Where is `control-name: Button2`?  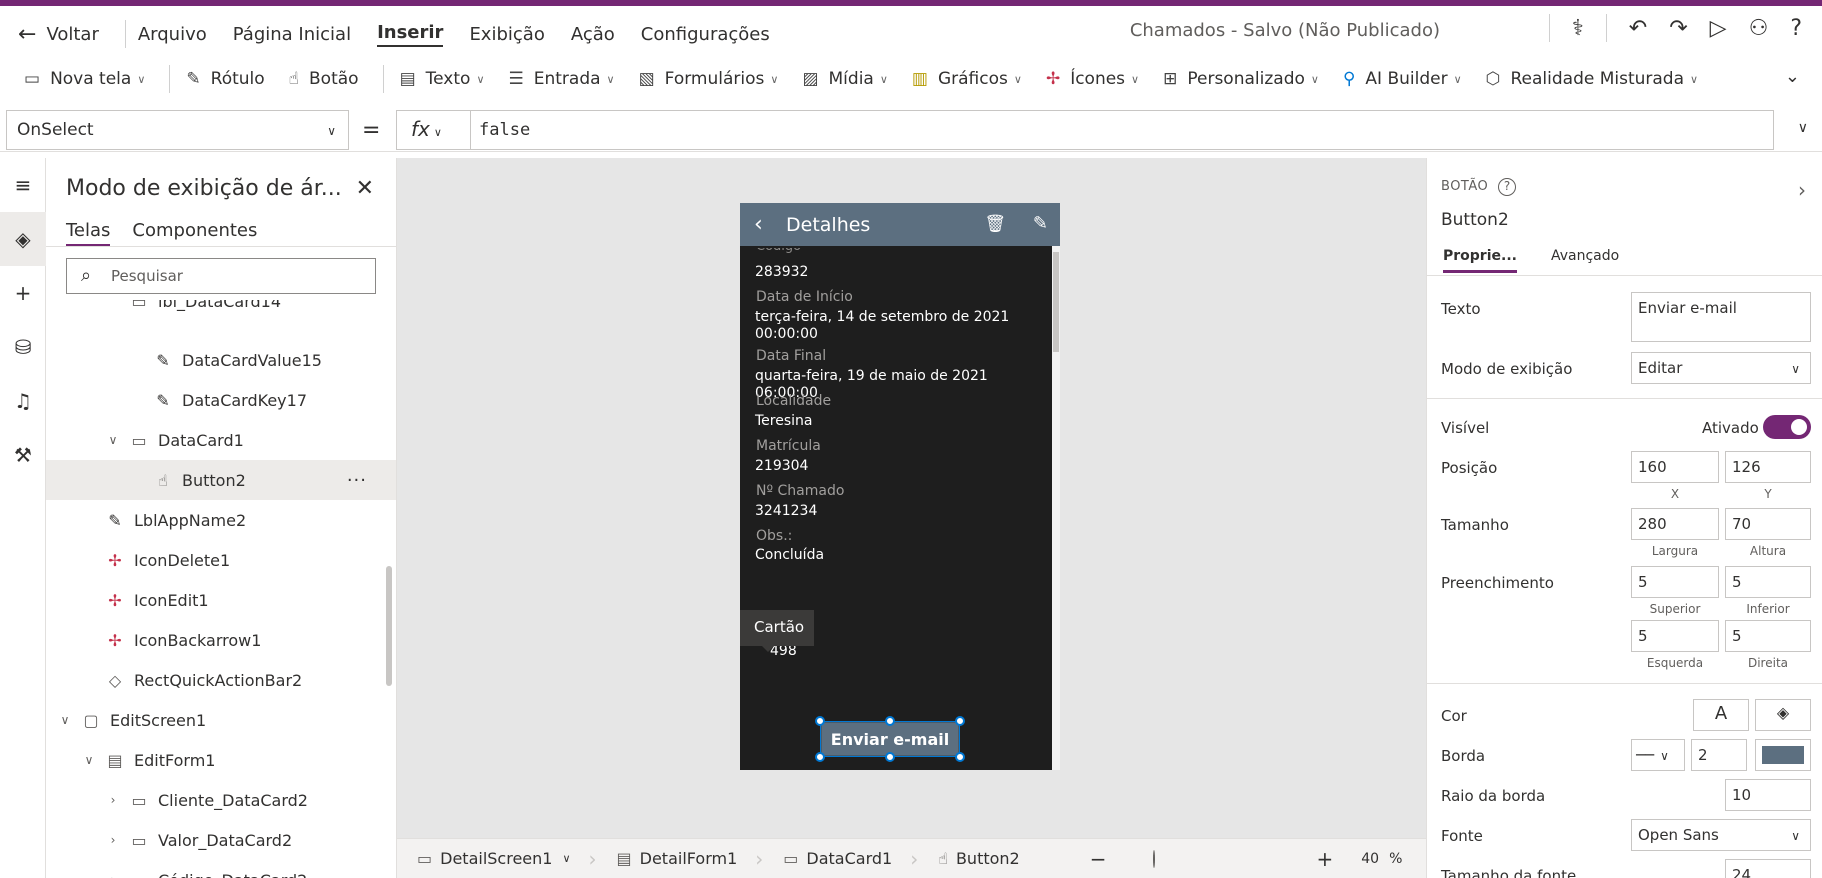
control-name: Button2 is located at coordinates (1475, 220).